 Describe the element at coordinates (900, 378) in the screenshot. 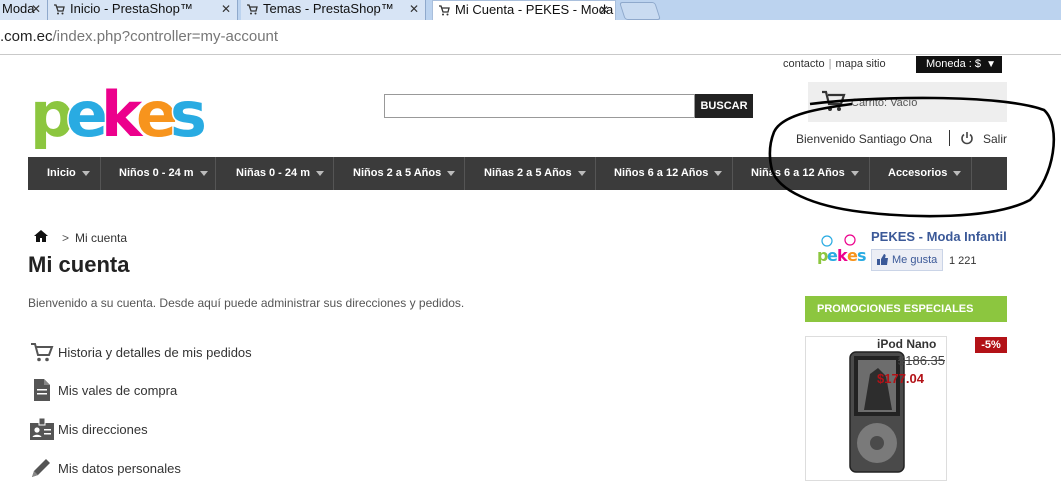

I see `new-price: $177.04` at that location.